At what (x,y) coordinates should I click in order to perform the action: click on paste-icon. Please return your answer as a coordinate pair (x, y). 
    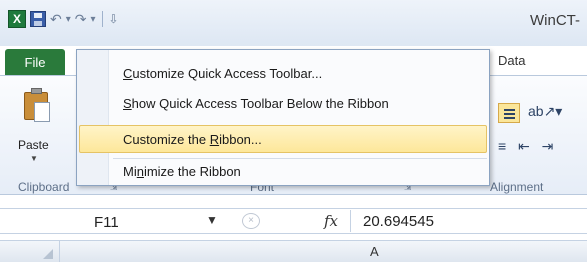
    Looking at the image, I should click on (37, 105).